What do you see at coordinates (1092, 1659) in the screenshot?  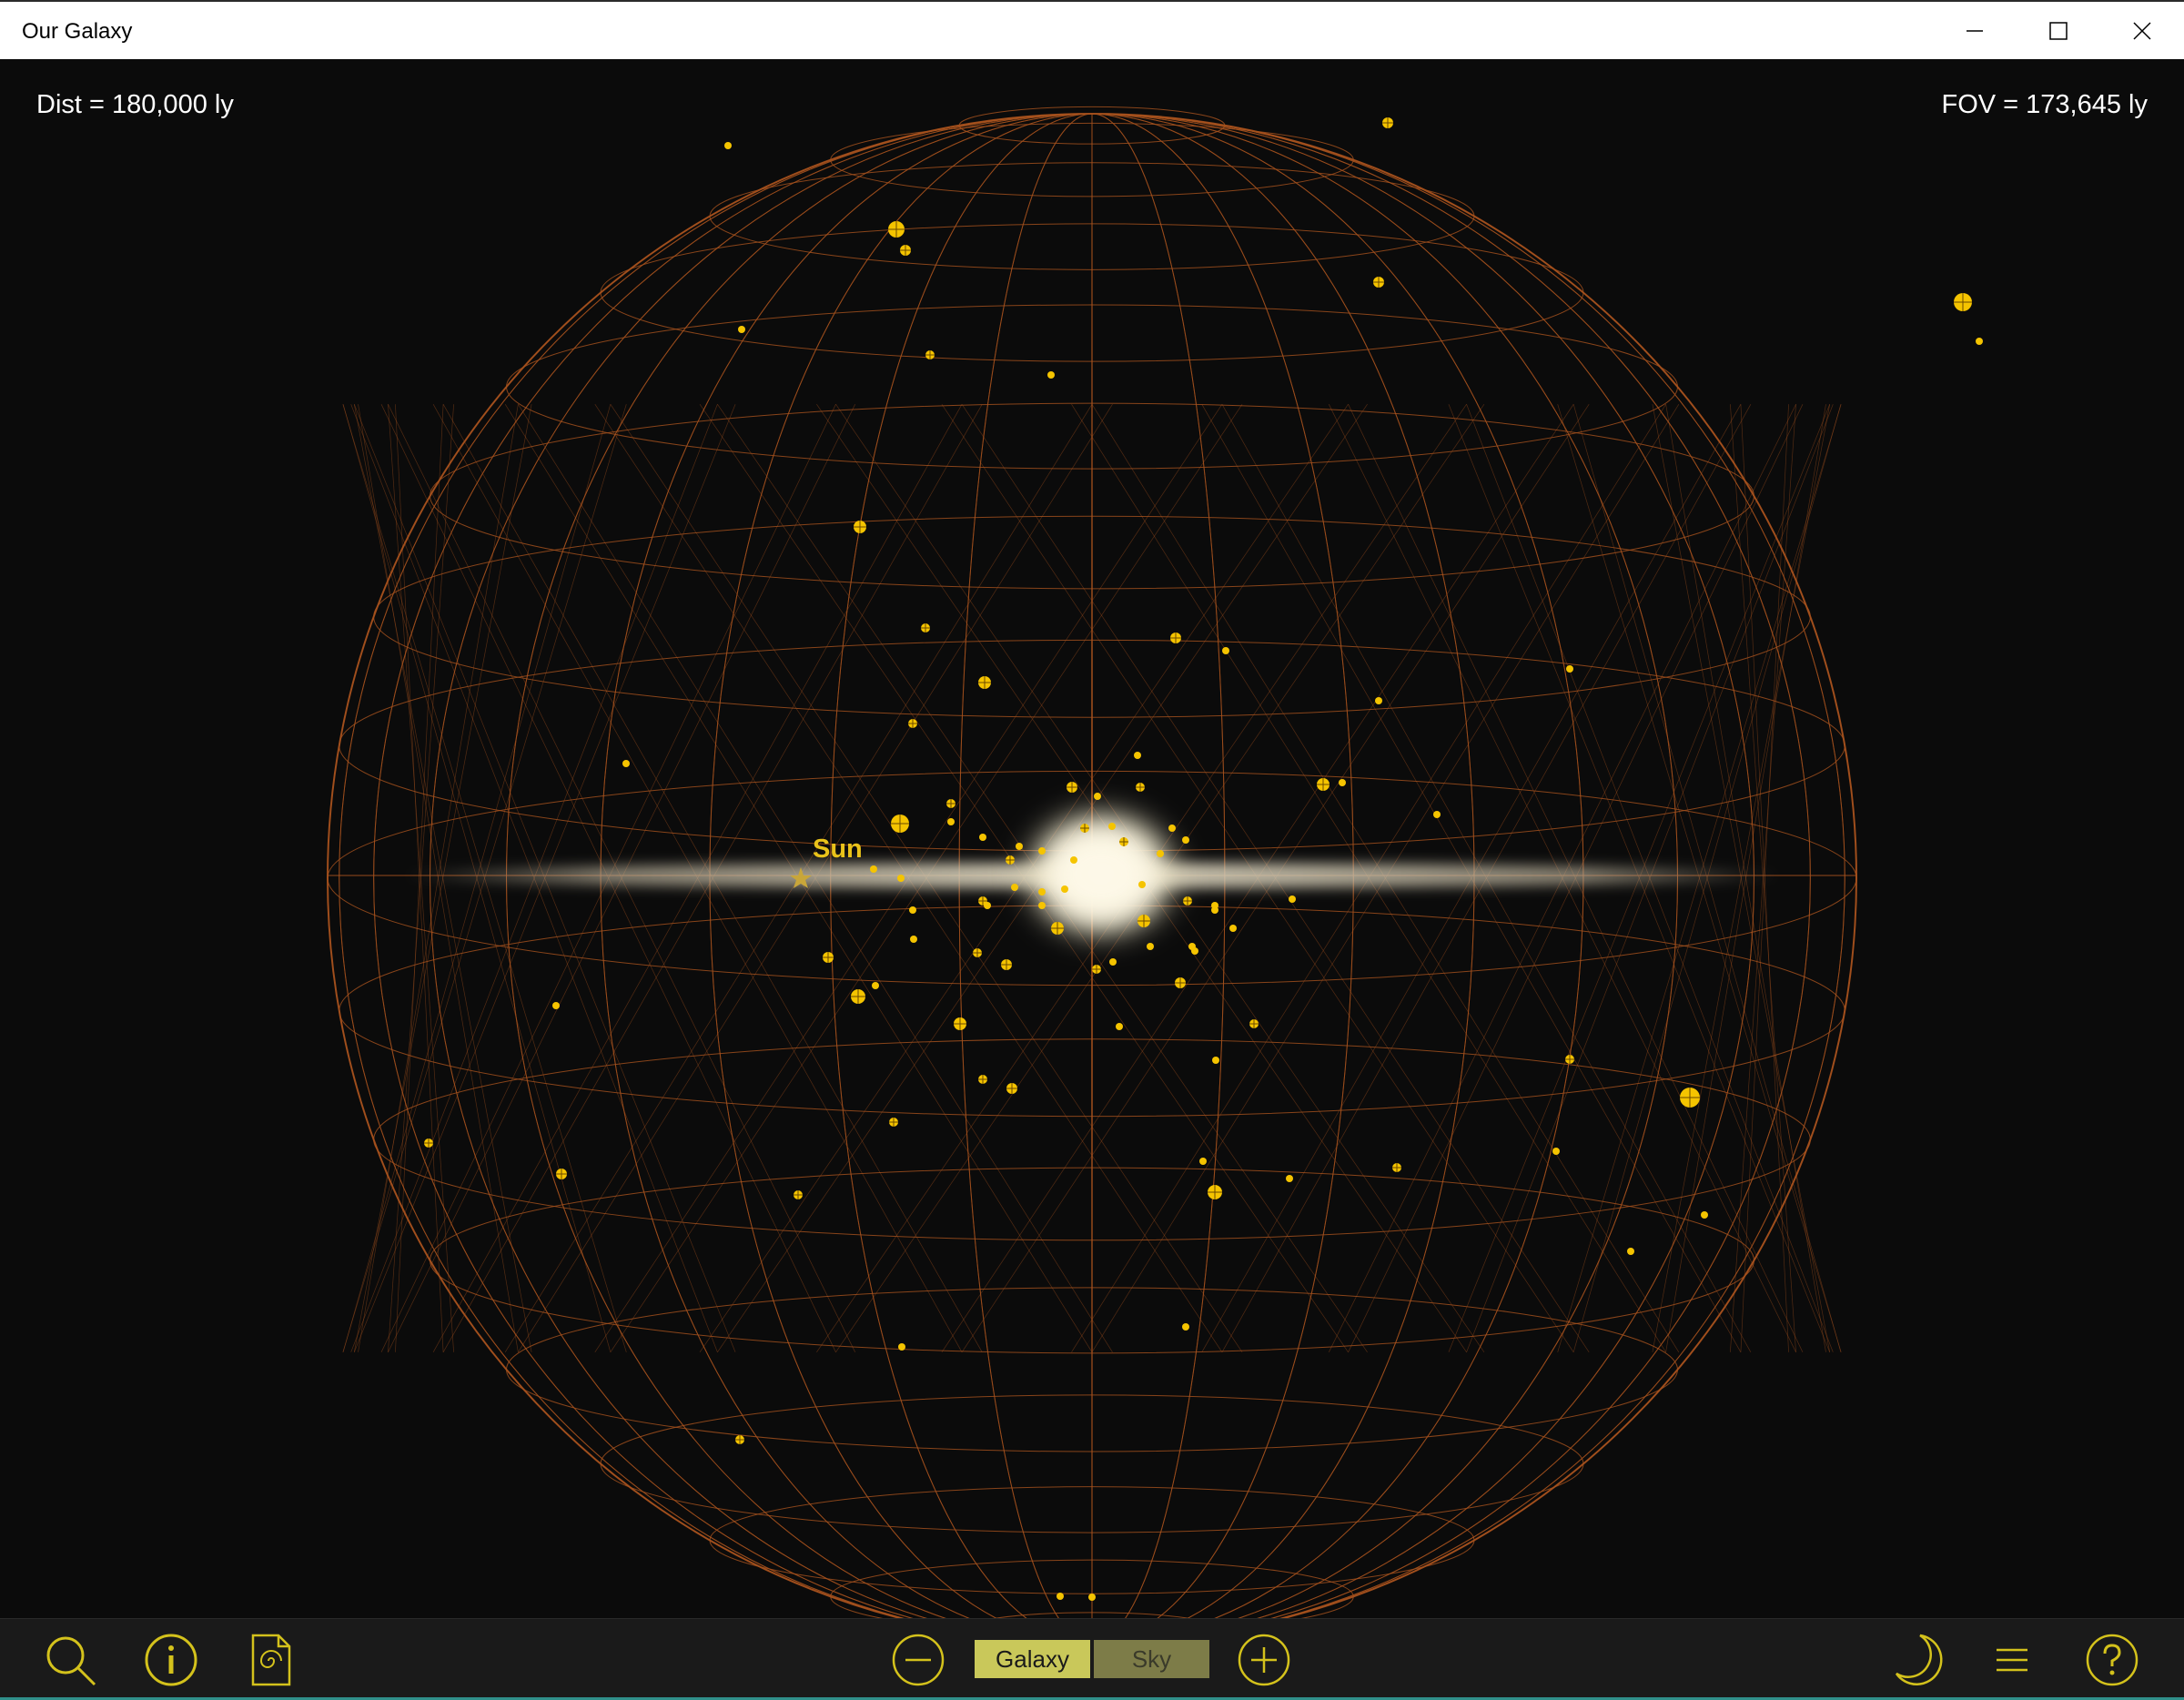 I see `bottom-toolbar: Galaxy Sky` at bounding box center [1092, 1659].